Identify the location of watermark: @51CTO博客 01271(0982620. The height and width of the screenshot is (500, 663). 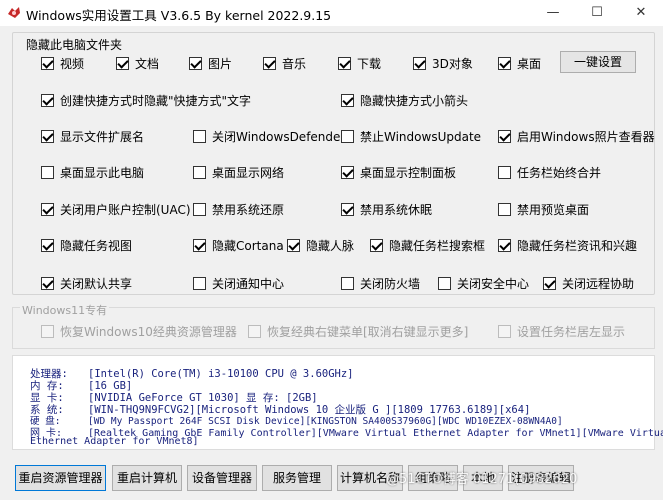
(482, 479).